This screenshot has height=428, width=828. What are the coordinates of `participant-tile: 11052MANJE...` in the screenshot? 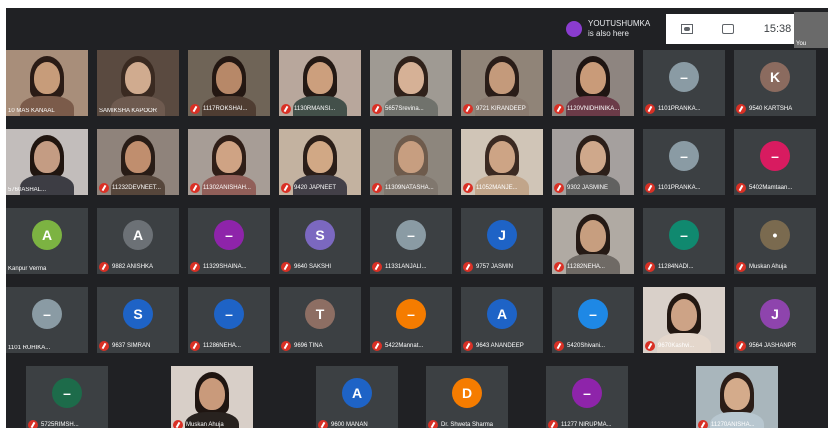 It's located at (502, 162).